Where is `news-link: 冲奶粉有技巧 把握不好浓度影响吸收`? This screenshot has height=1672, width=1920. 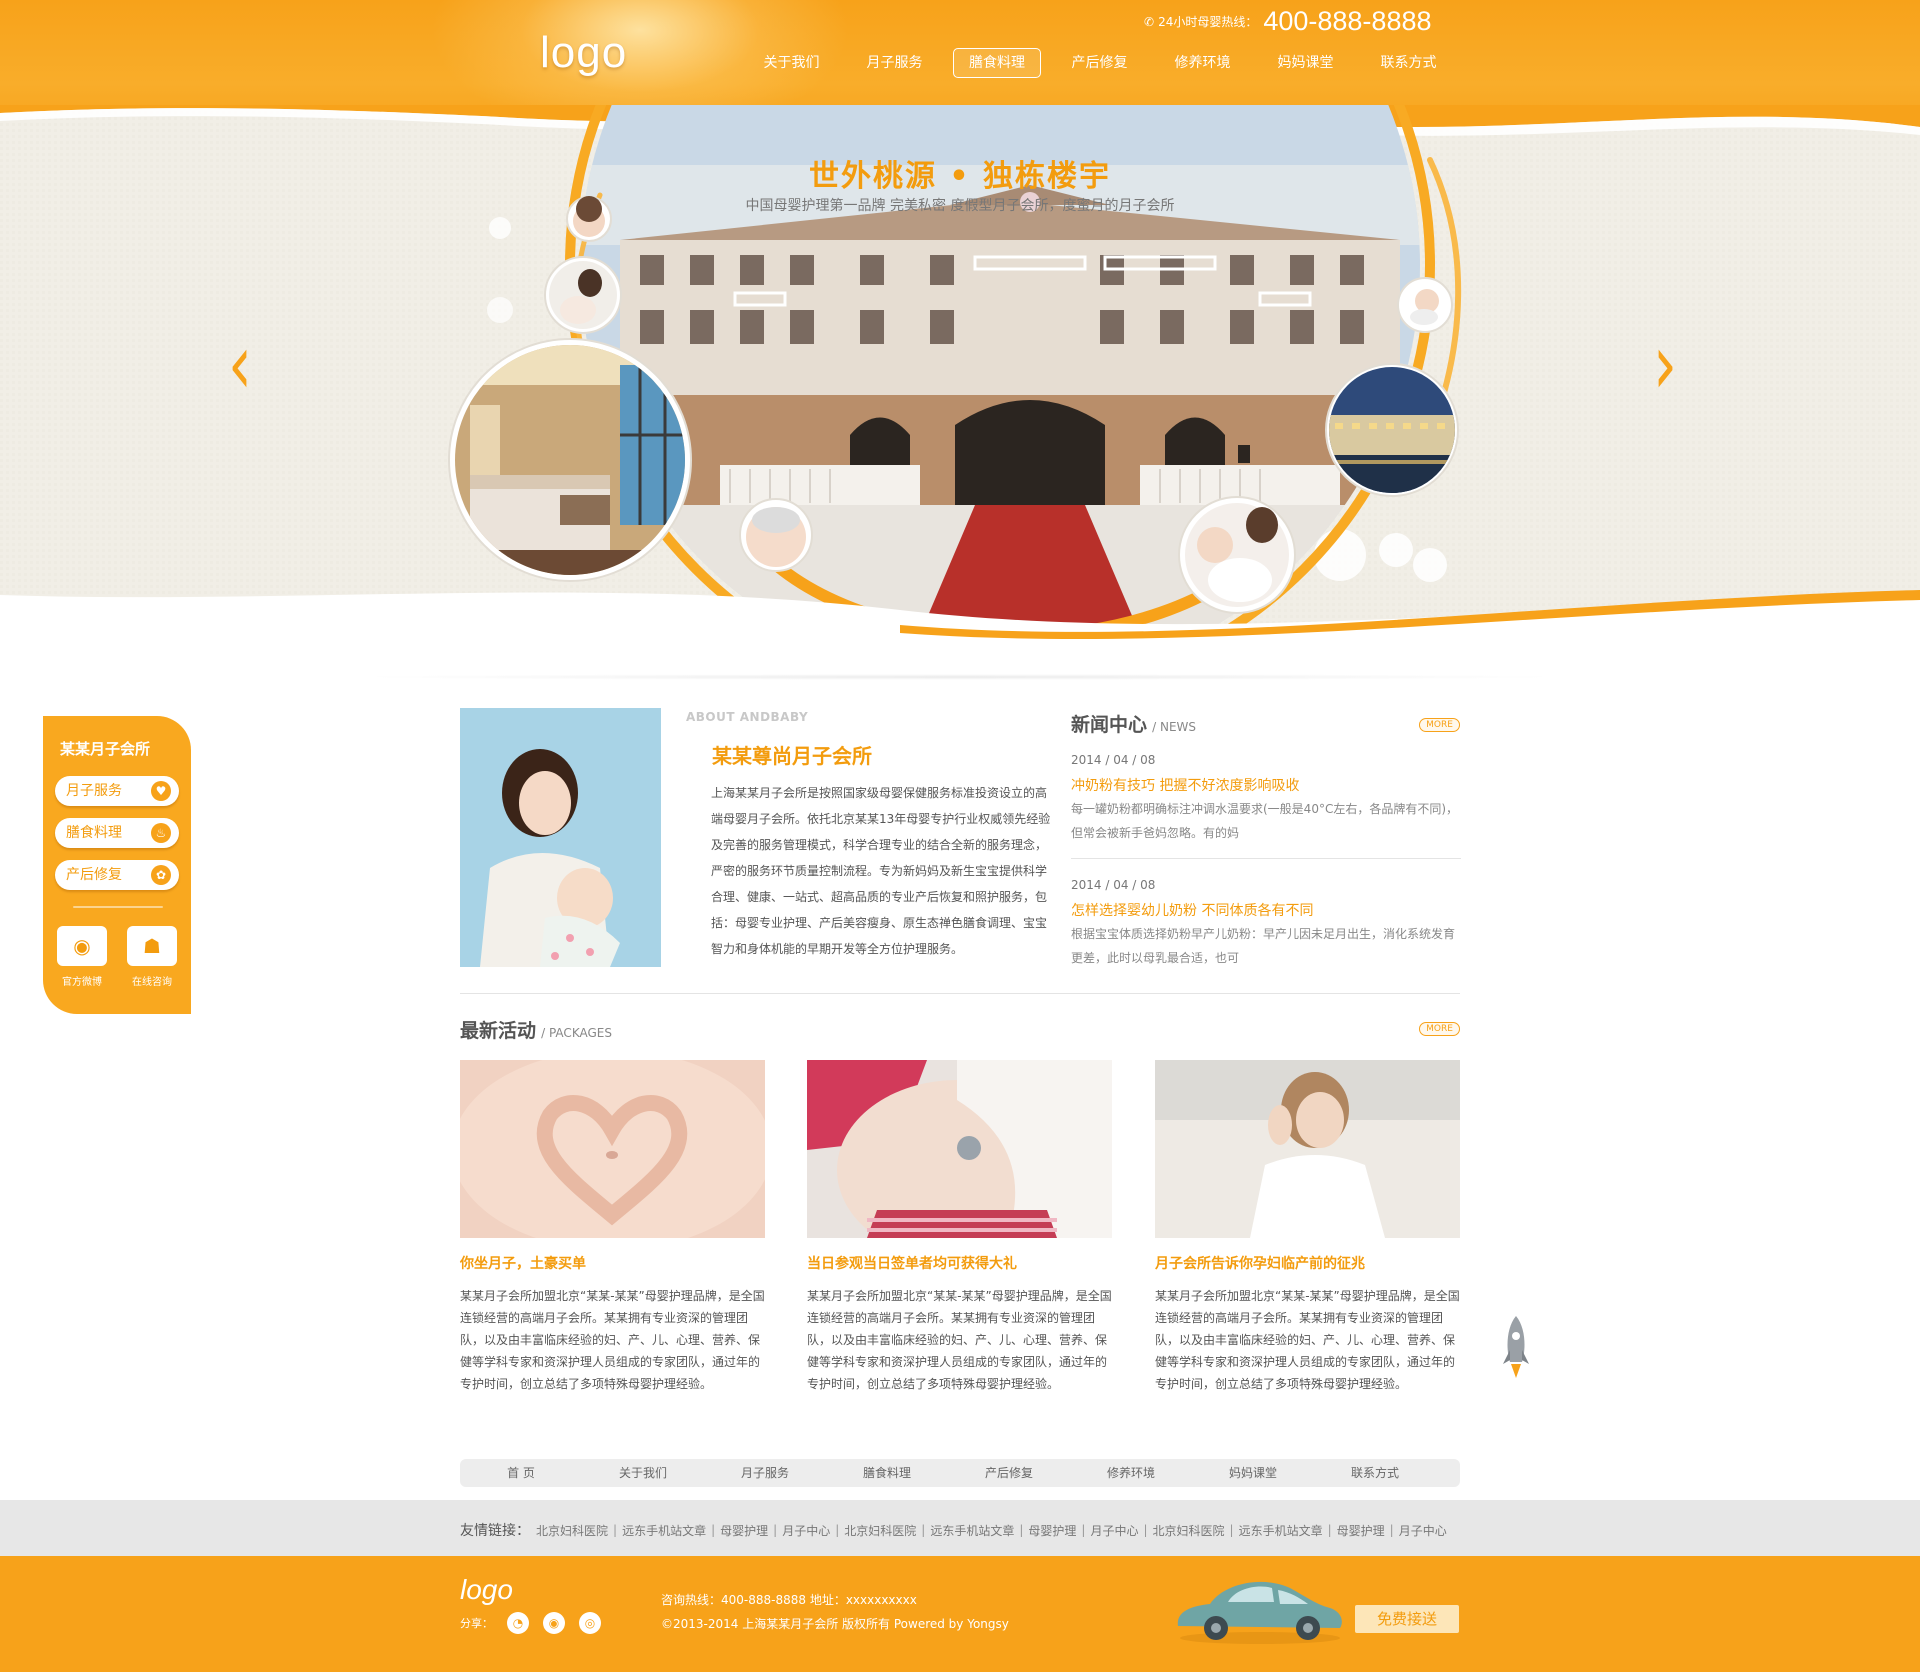 news-link: 冲奶粉有技巧 把握不好浓度影响吸收 is located at coordinates (1266, 785).